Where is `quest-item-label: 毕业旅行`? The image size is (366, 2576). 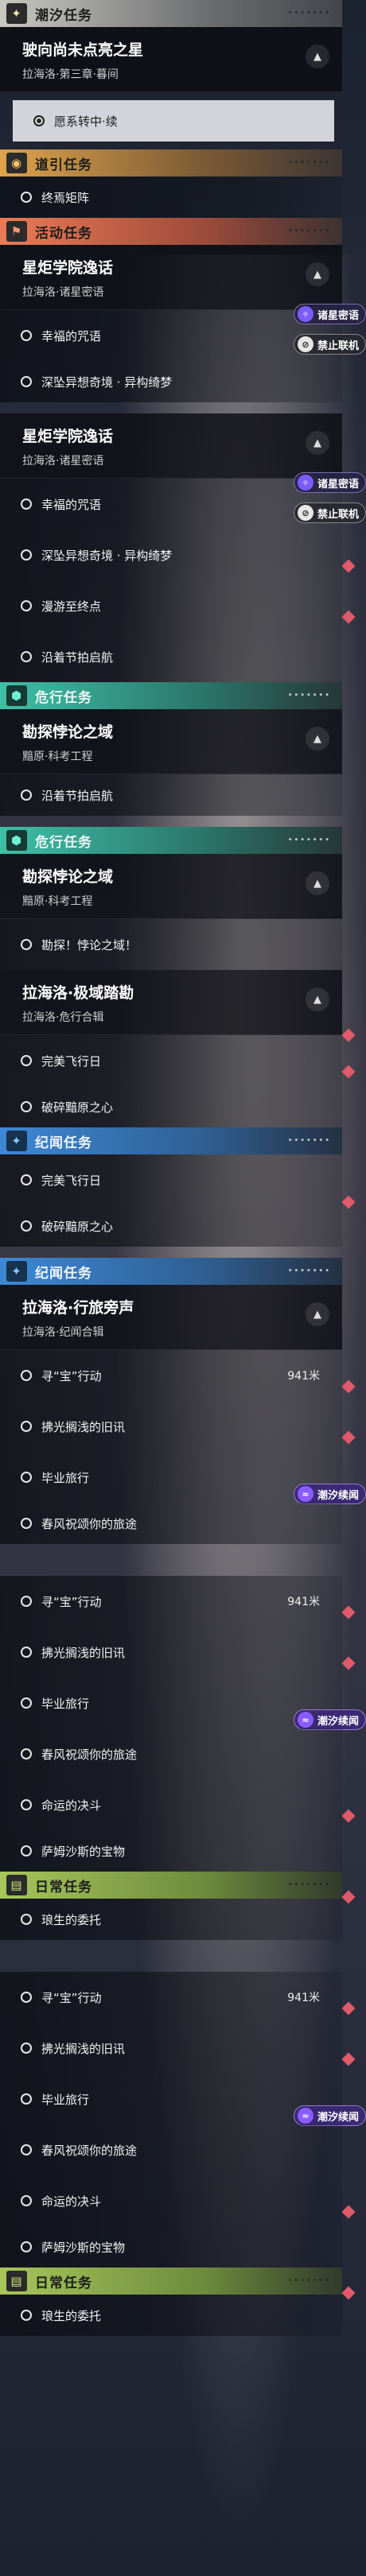
quest-item-label: 毕业旅行 is located at coordinates (65, 1478).